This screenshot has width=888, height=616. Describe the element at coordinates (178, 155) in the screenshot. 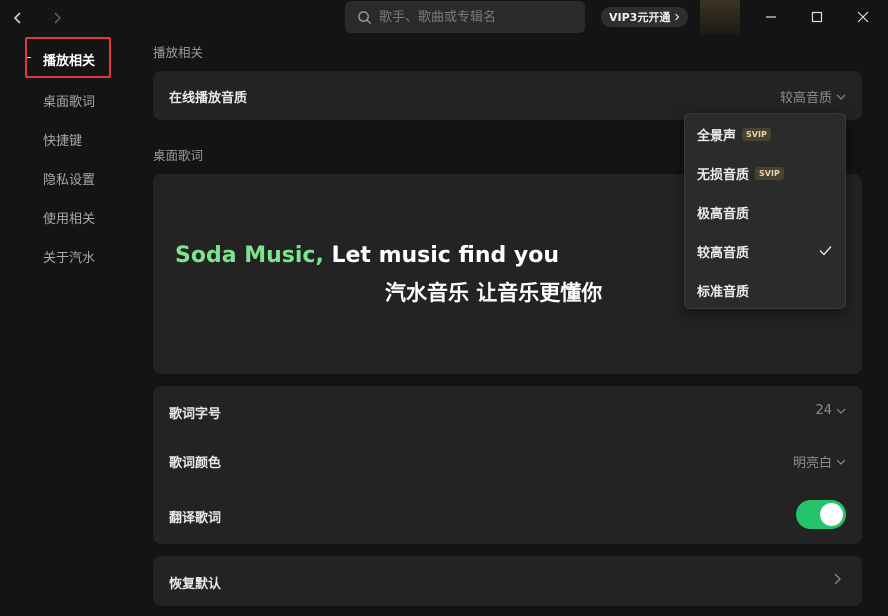

I see `section-title-desktop-lyrics: 桌面歌词` at that location.